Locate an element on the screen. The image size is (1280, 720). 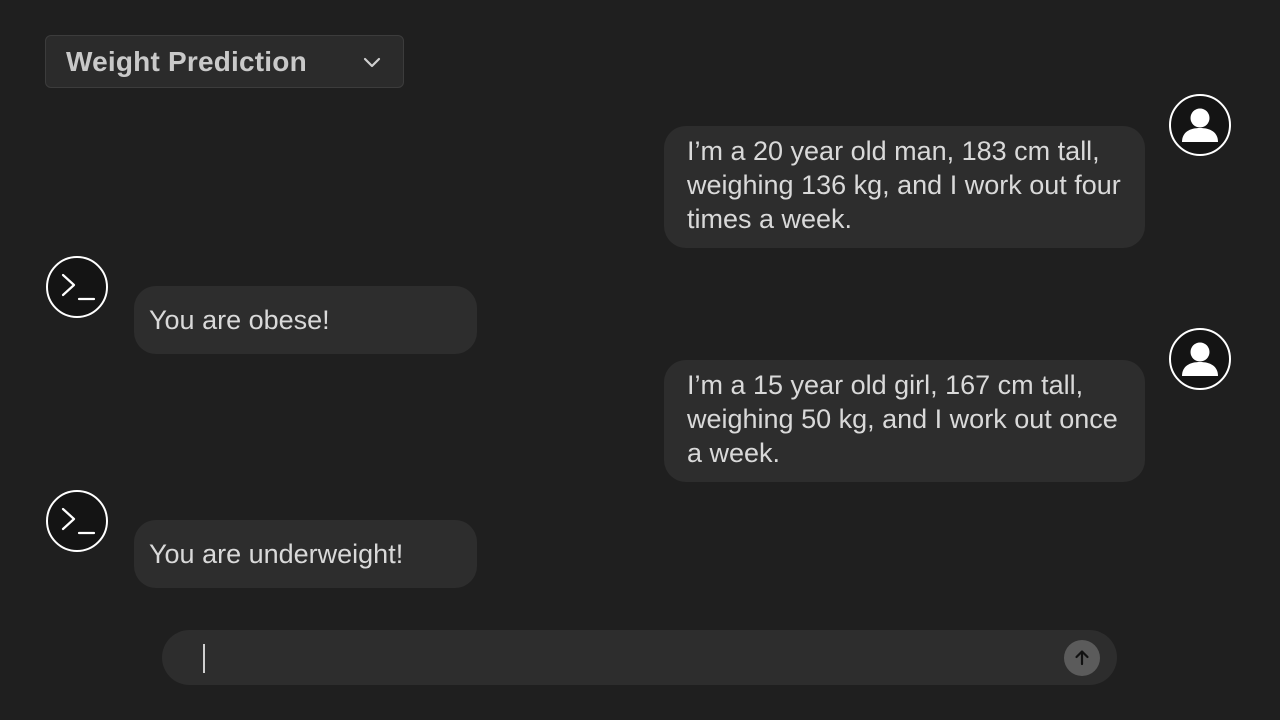
send-button is located at coordinates (1082, 658).